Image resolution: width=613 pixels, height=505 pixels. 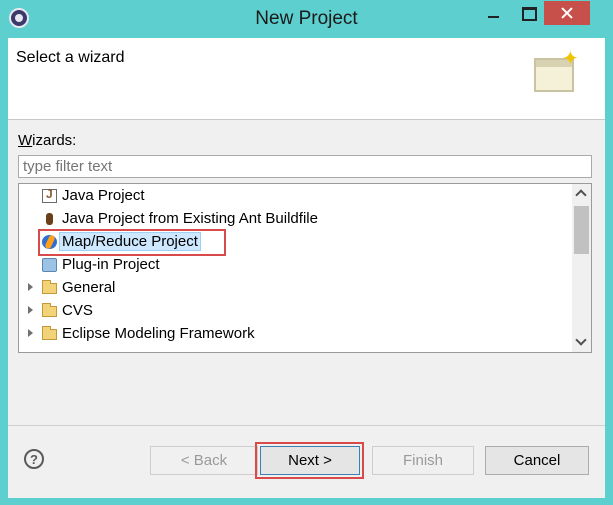 I want to click on tree-item-general: General, so click(x=294, y=288).